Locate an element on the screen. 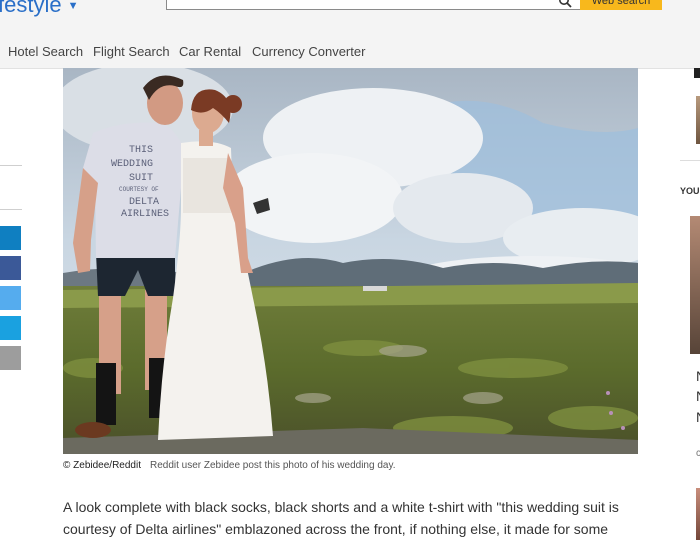  nav-item-flight-search: Flight Search is located at coordinates (131, 51).